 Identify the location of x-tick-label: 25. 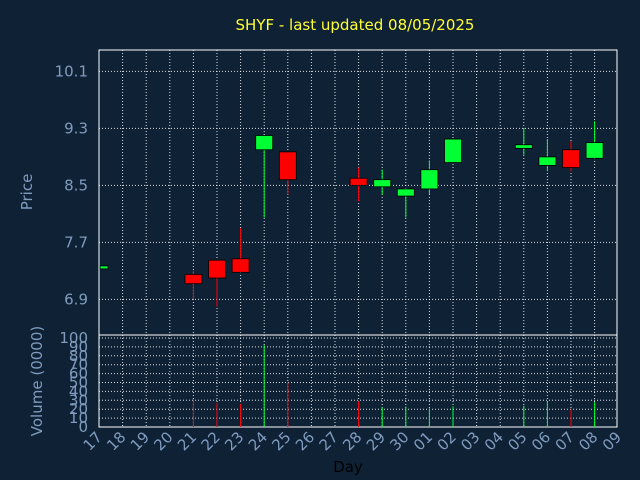
(281, 441).